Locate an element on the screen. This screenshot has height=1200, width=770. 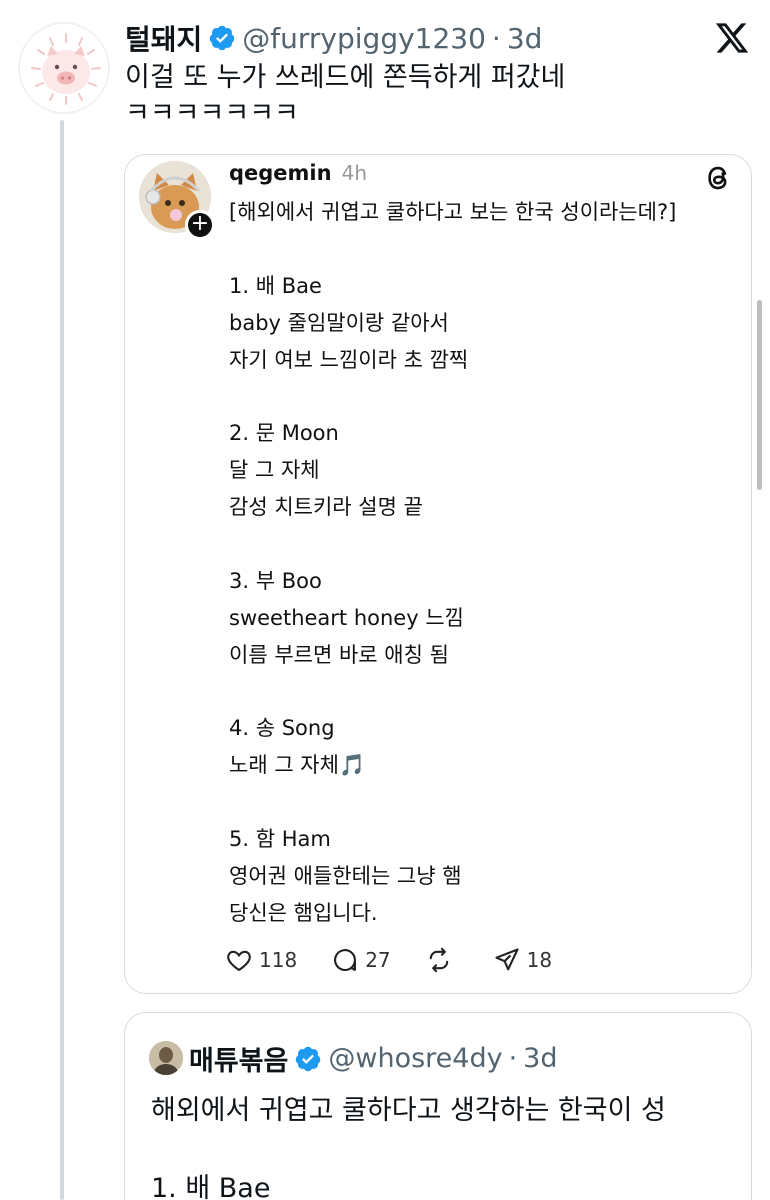
comment-icon is located at coordinates (345, 960).